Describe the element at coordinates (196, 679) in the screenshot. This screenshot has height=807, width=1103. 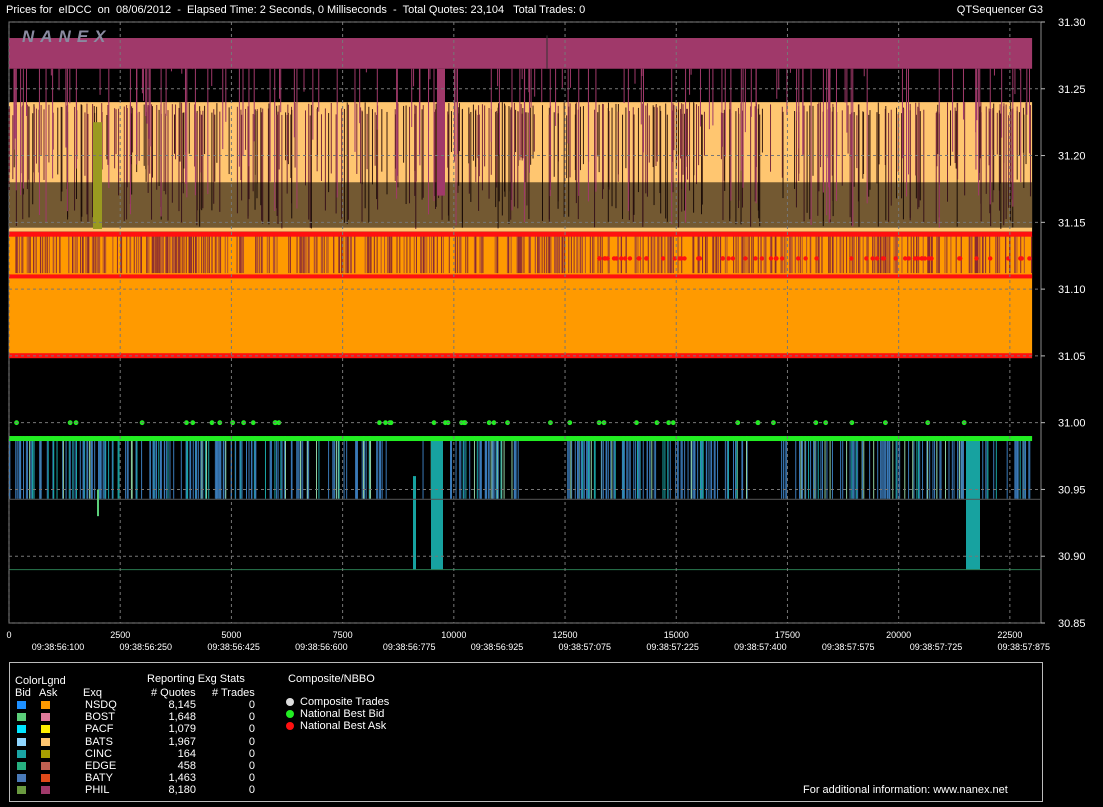
I see `stats-title: Reporting Exg Stats` at that location.